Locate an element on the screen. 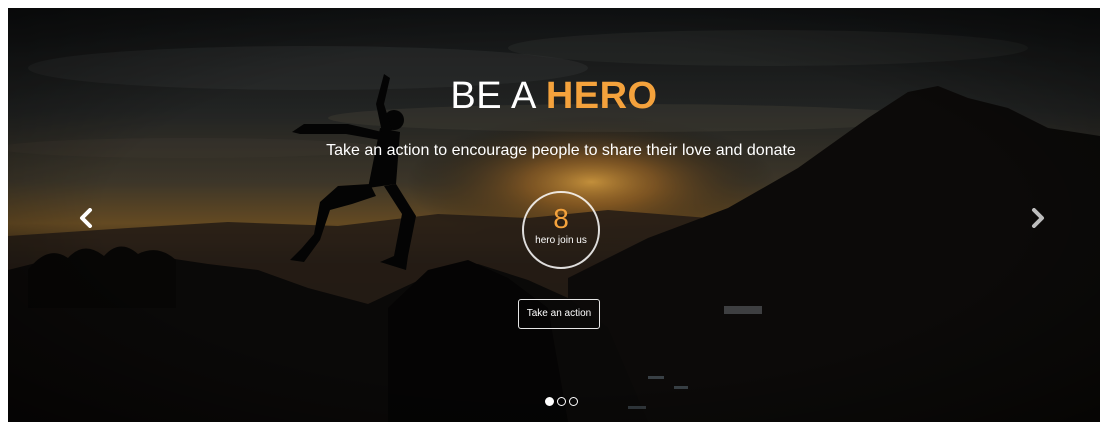 This screenshot has height=423, width=1109. chevron-left-icon is located at coordinates (86, 220).